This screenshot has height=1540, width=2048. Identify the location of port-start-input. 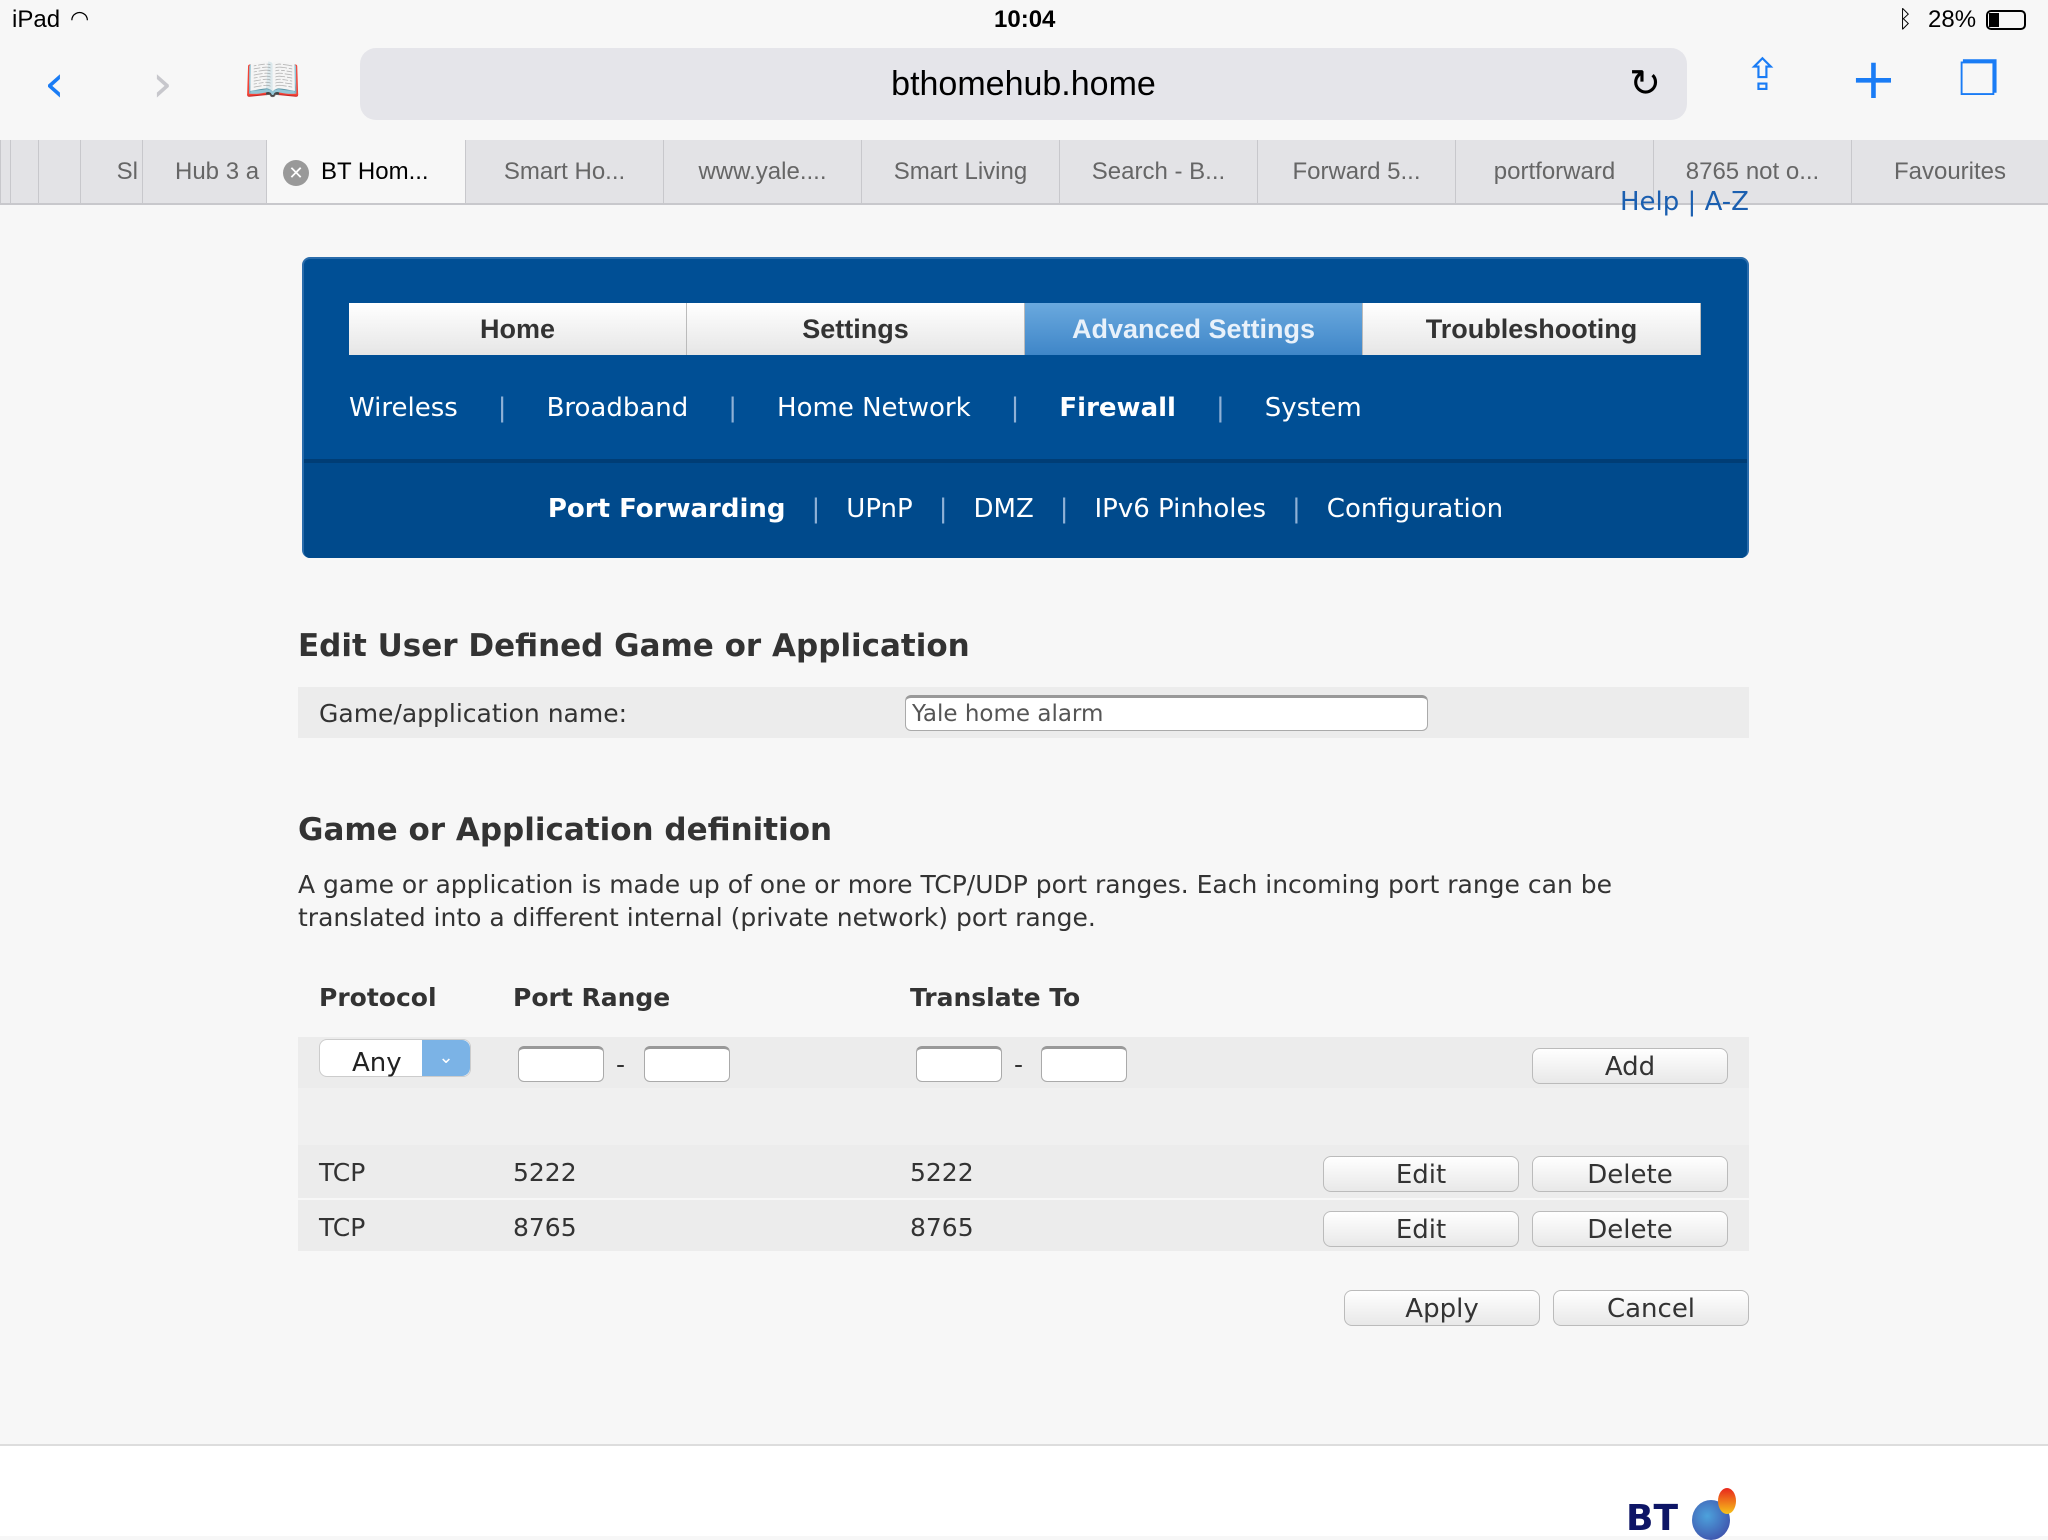
(561, 1064).